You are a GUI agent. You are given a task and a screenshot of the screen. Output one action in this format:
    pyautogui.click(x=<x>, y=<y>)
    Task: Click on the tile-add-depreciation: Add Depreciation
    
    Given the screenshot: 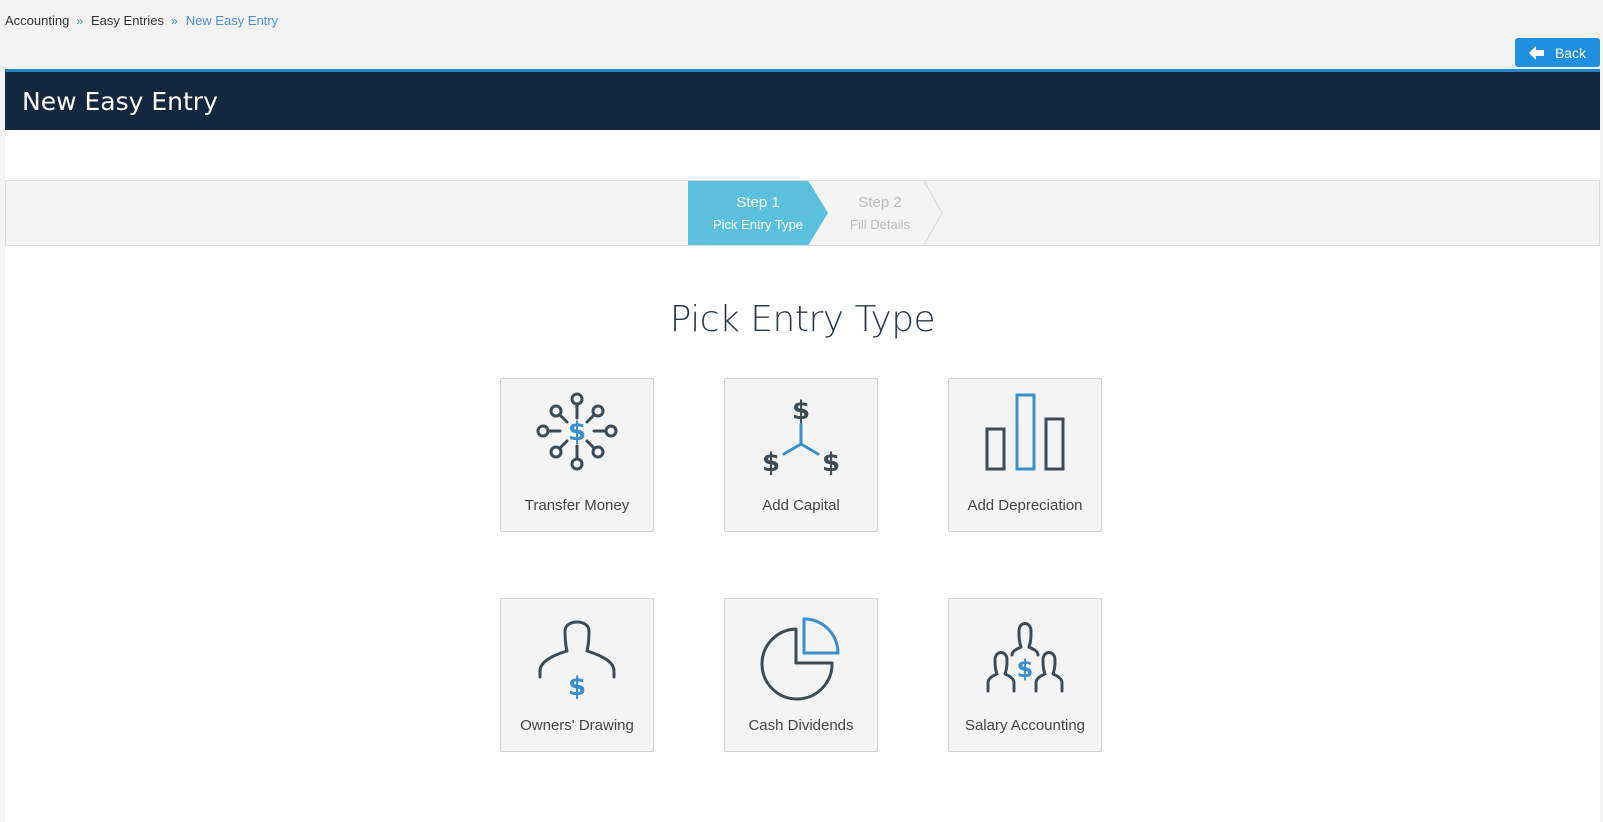 What is the action you would take?
    pyautogui.click(x=1025, y=455)
    